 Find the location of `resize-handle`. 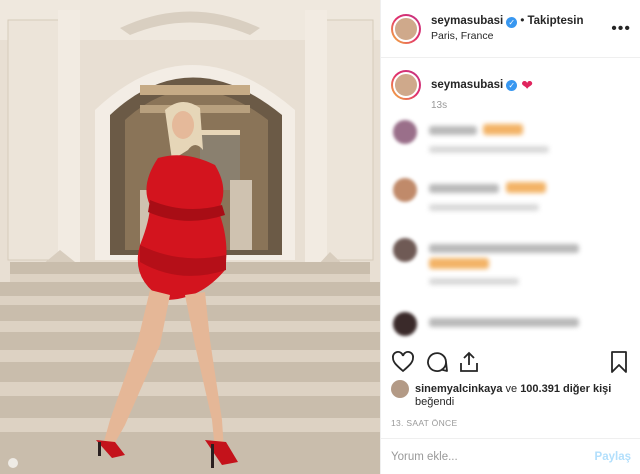

resize-handle is located at coordinates (13, 463).